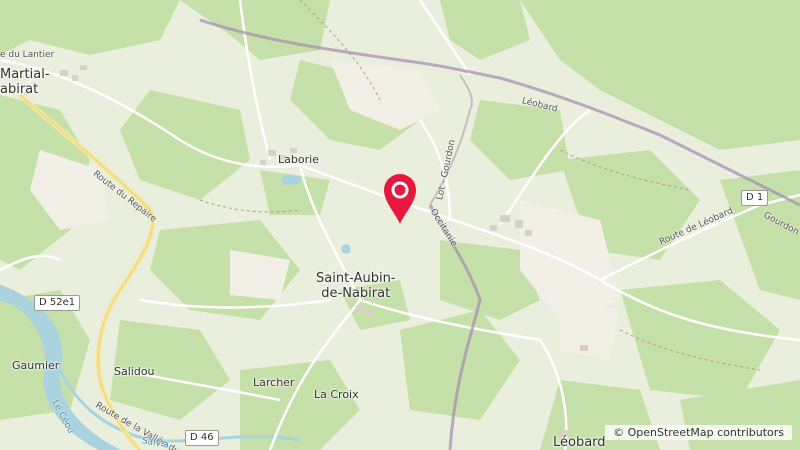 The height and width of the screenshot is (450, 800). Describe the element at coordinates (706, 432) in the screenshot. I see `attribution-link: OpenStreetMap contributors` at that location.